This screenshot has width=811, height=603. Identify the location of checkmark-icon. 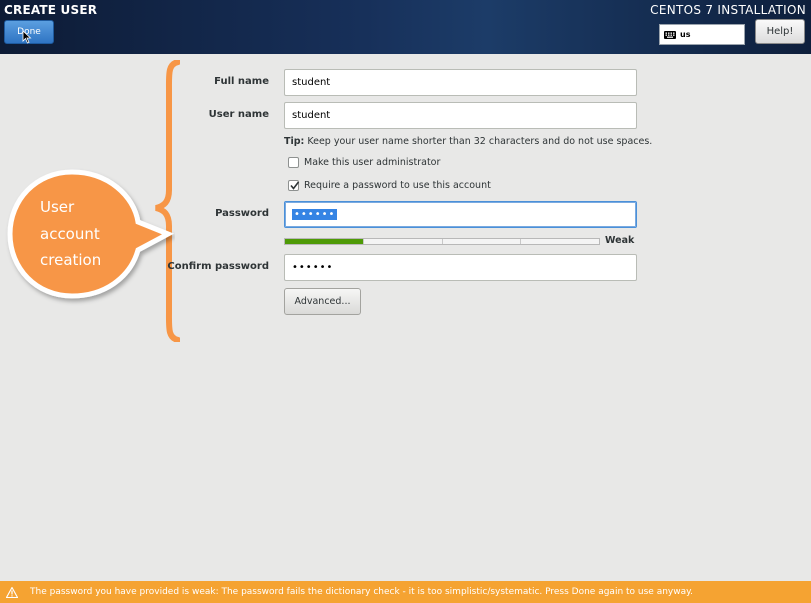
(295, 185).